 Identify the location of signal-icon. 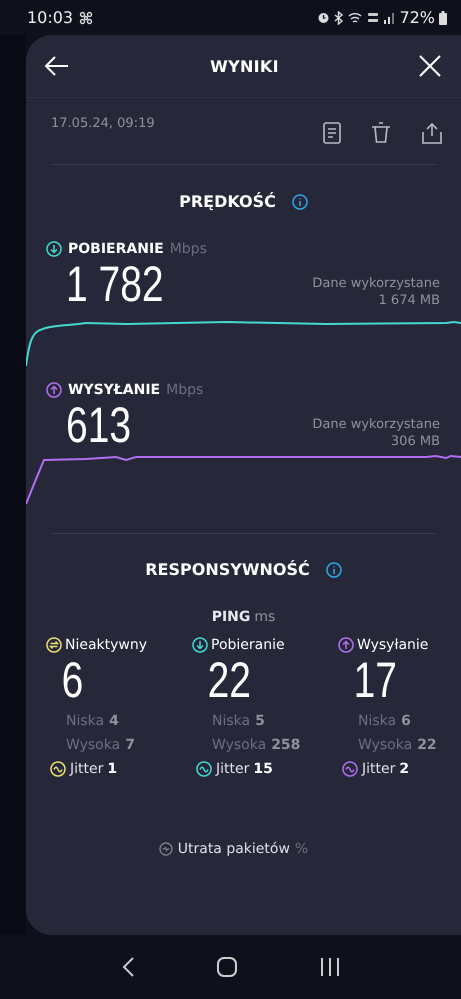
(389, 18).